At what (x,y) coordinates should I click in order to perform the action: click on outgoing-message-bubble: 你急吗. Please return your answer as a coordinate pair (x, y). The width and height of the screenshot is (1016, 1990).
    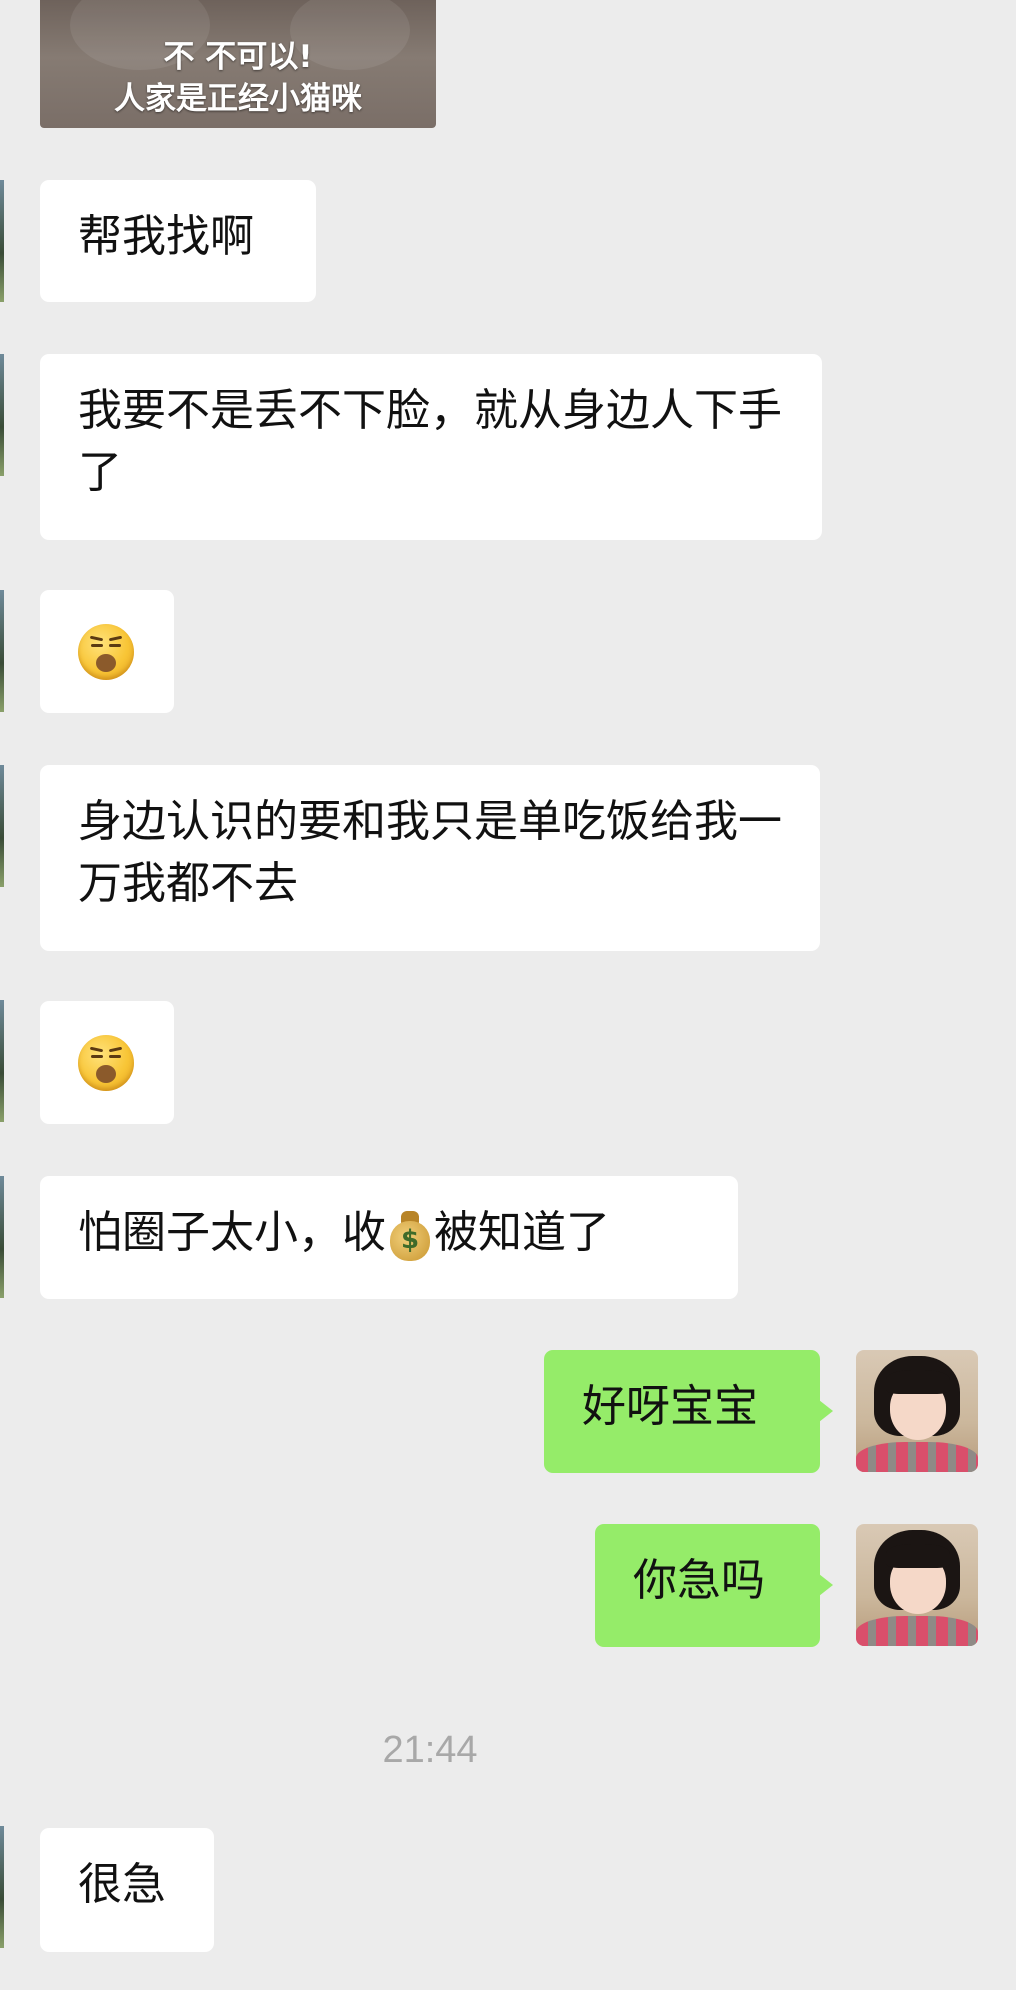
    Looking at the image, I should click on (714, 1585).